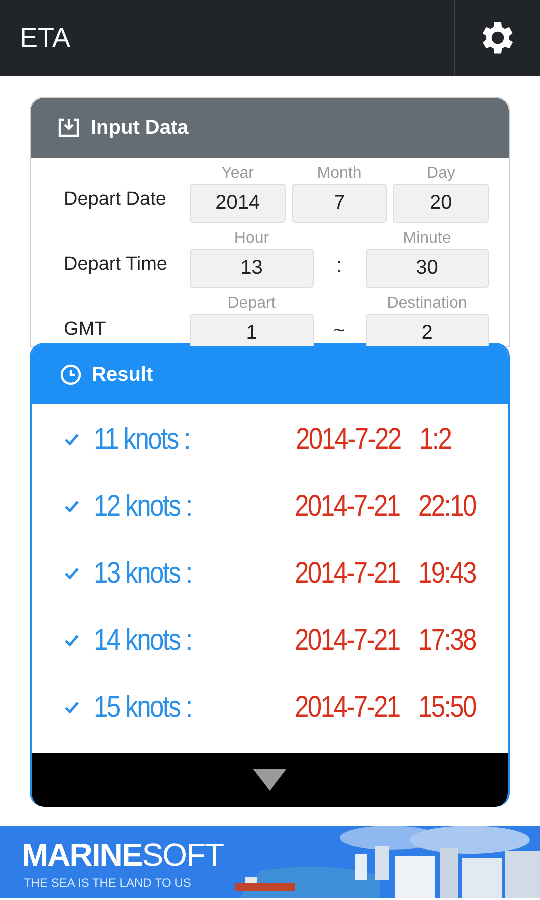 This screenshot has height=900, width=540. What do you see at coordinates (441, 203) in the screenshot?
I see `input-field: 20` at bounding box center [441, 203].